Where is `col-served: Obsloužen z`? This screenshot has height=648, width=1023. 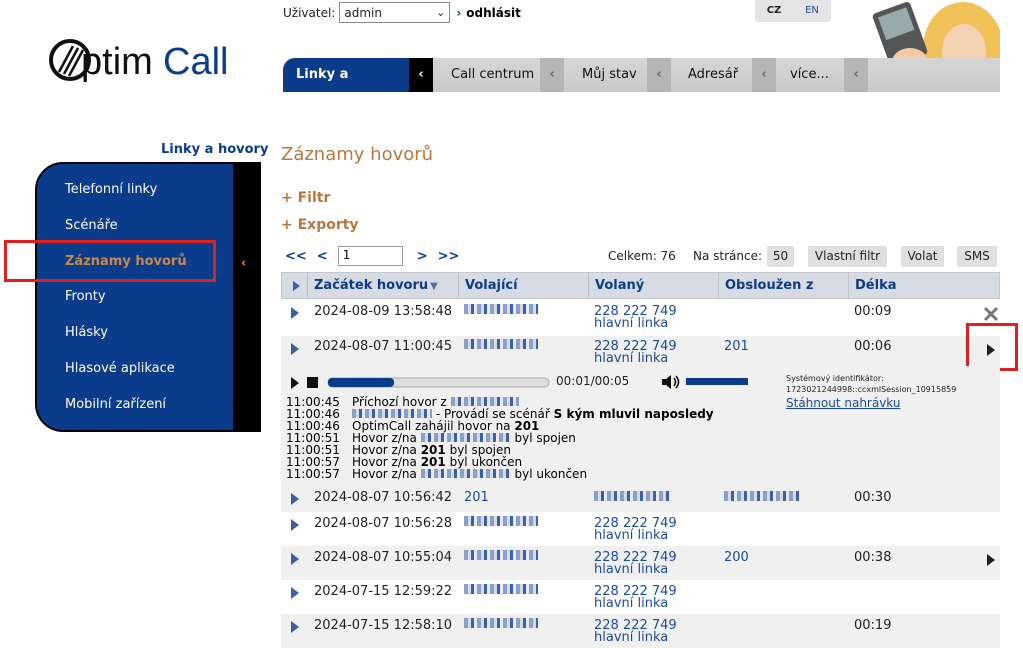
col-served: Obsloužen z is located at coordinates (769, 285).